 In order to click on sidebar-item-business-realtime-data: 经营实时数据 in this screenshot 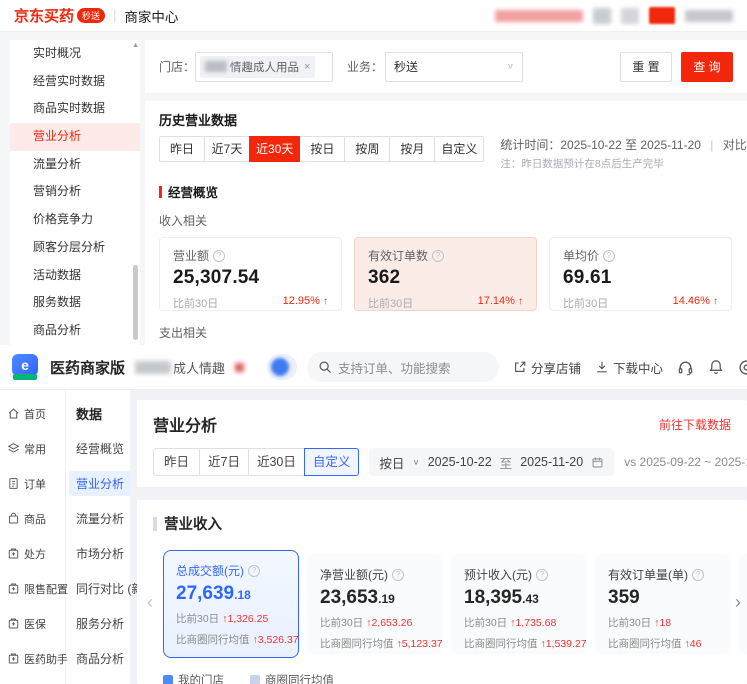, I will do `click(75, 82)`.